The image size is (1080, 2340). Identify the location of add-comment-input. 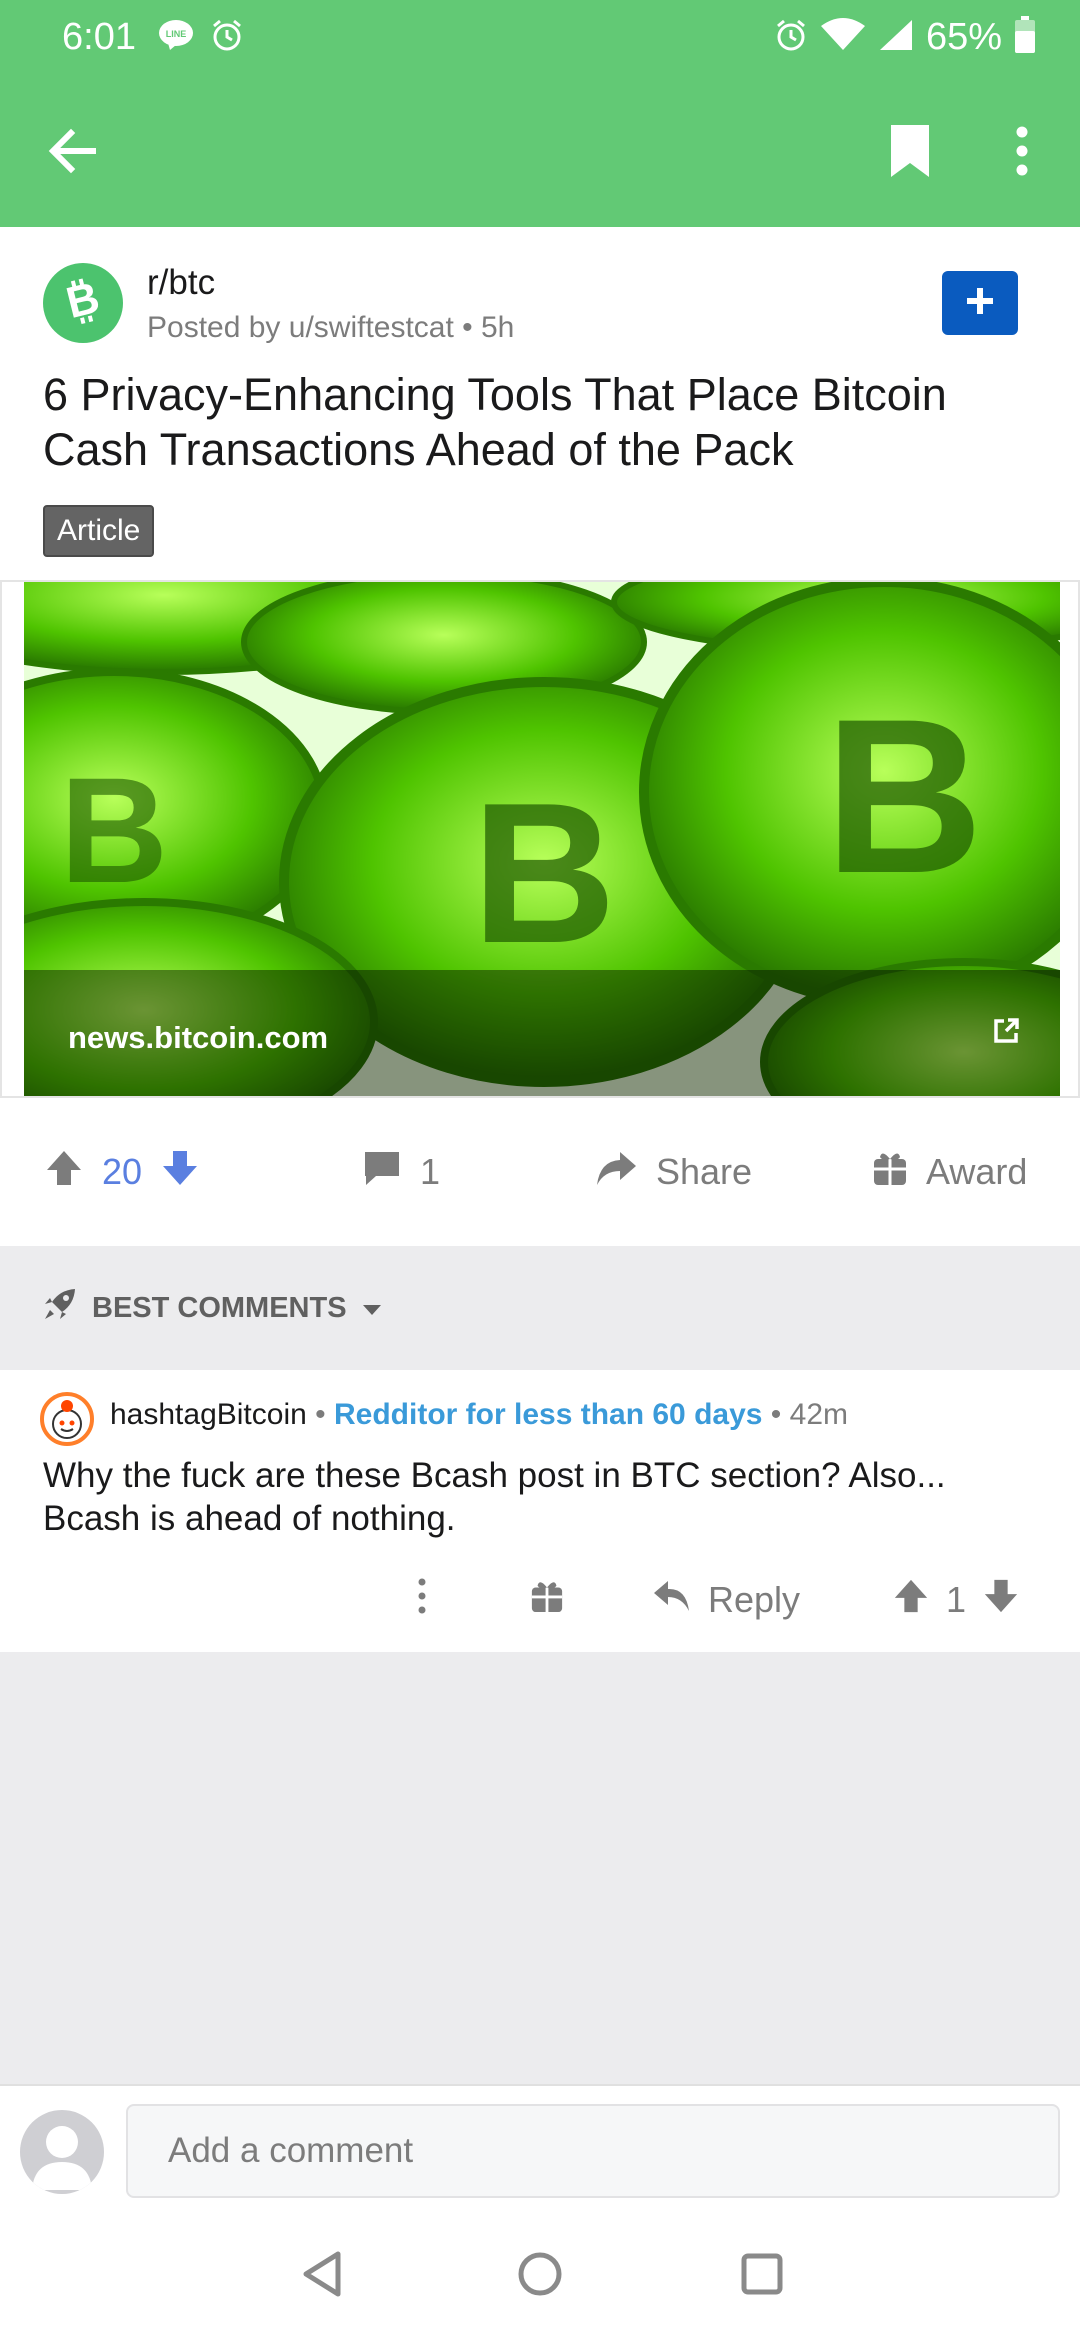
(593, 2151).